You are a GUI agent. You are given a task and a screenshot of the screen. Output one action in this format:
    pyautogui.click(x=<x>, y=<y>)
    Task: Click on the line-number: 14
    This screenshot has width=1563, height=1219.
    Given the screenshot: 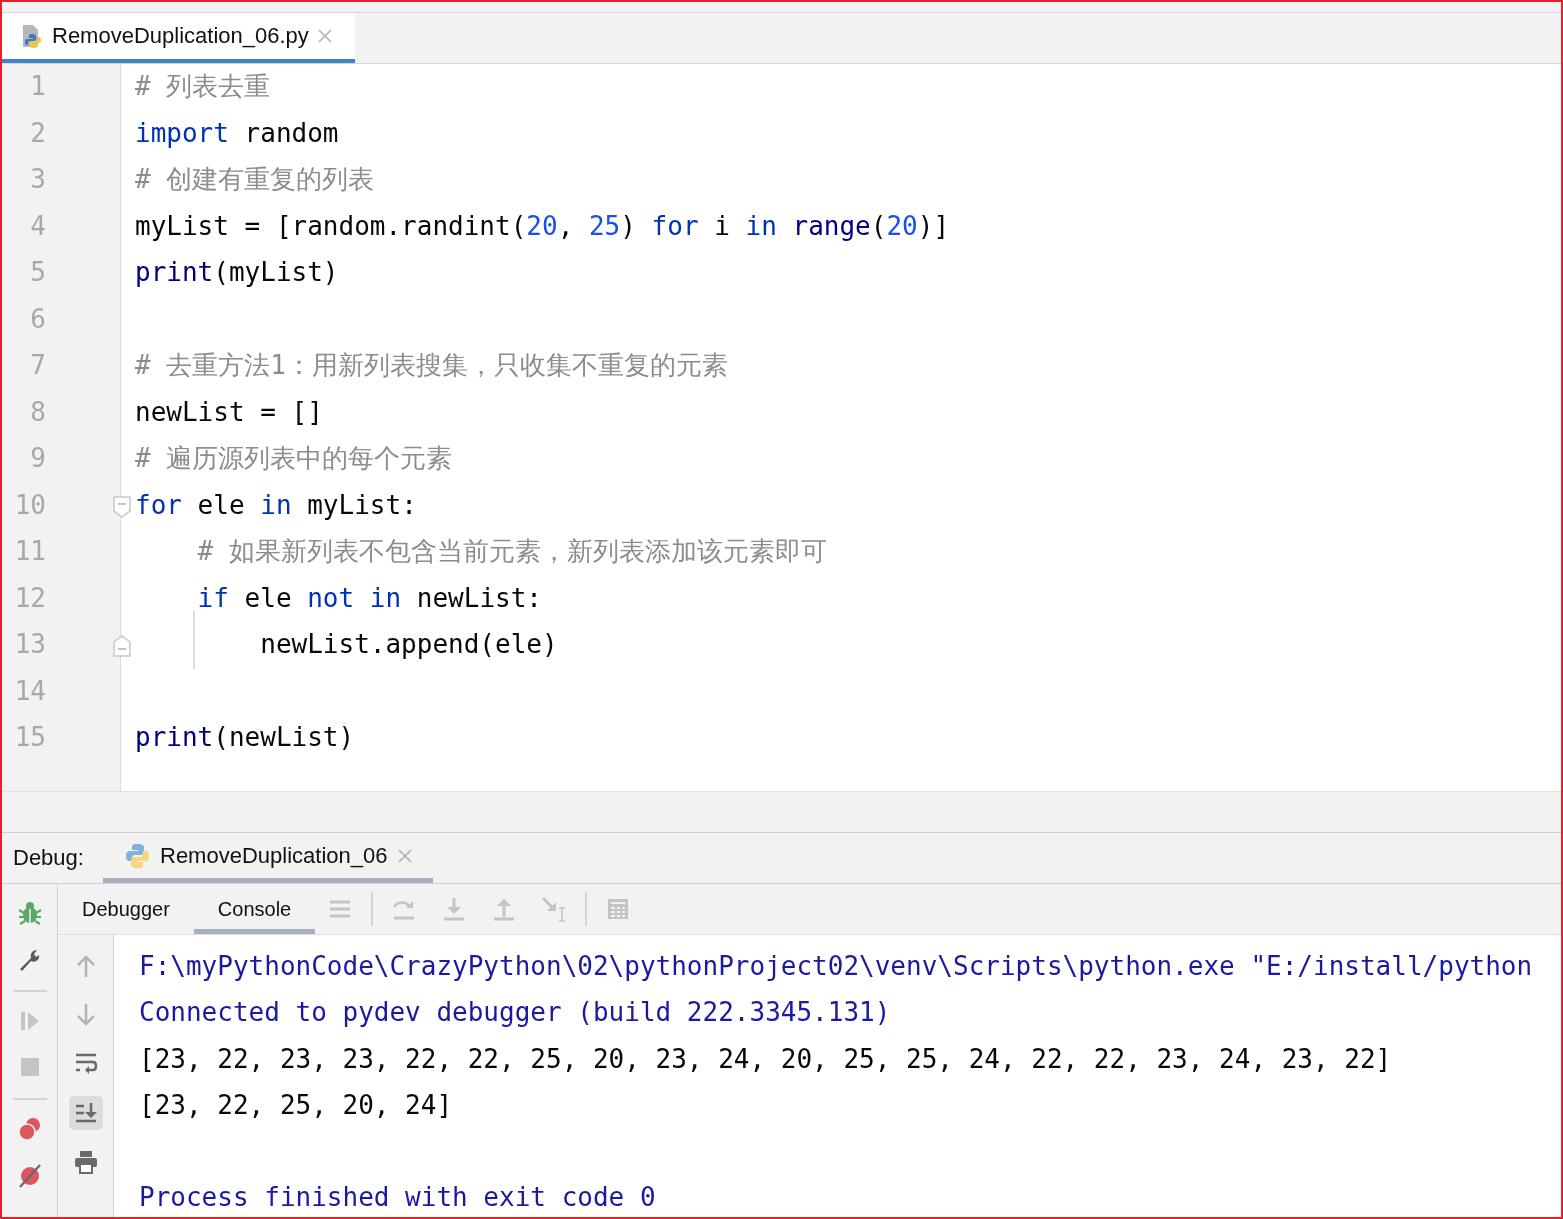 What is the action you would take?
    pyautogui.click(x=30, y=690)
    